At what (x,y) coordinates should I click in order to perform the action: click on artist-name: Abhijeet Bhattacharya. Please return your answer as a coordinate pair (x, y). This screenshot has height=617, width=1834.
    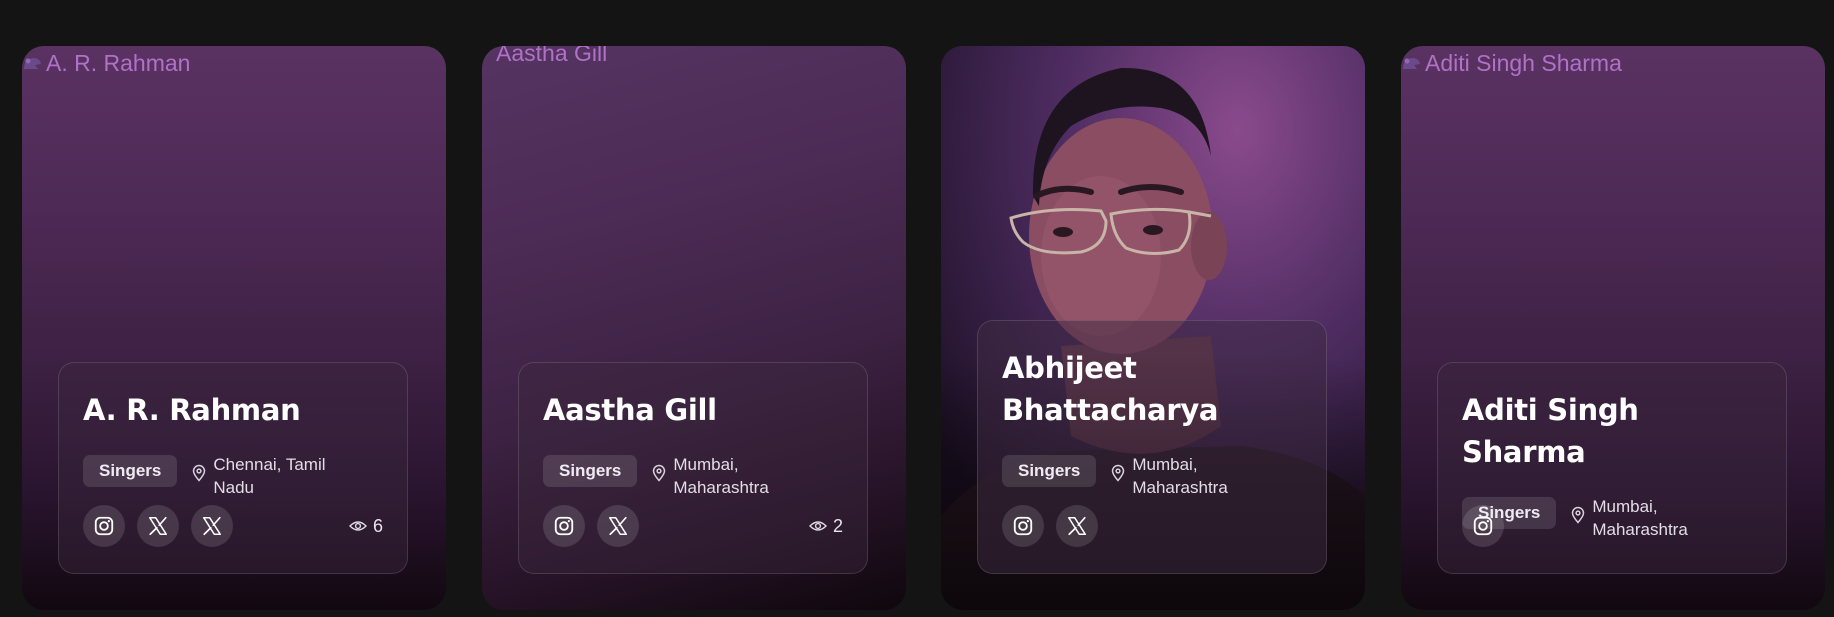
    Looking at the image, I should click on (1117, 389).